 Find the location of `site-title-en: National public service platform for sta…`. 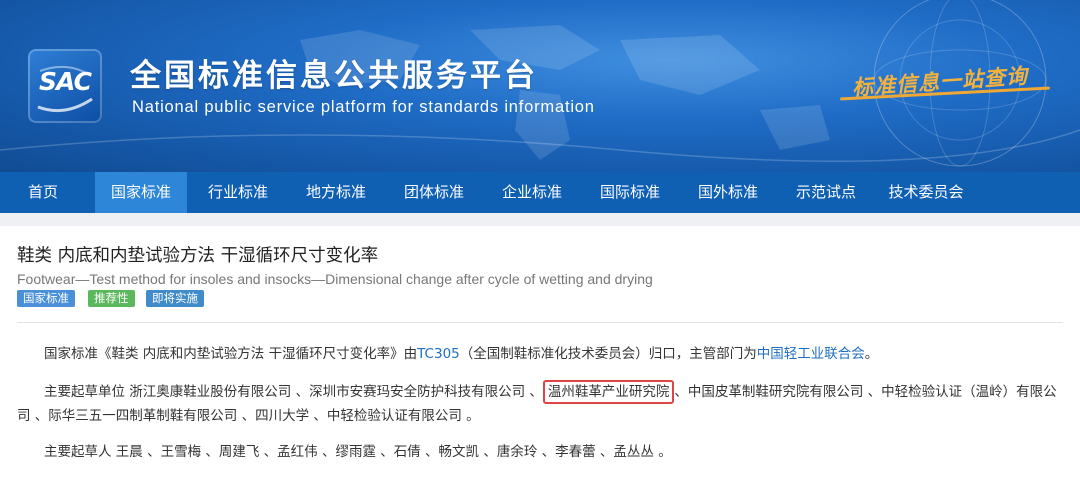

site-title-en: National public service platform for sta… is located at coordinates (363, 107).